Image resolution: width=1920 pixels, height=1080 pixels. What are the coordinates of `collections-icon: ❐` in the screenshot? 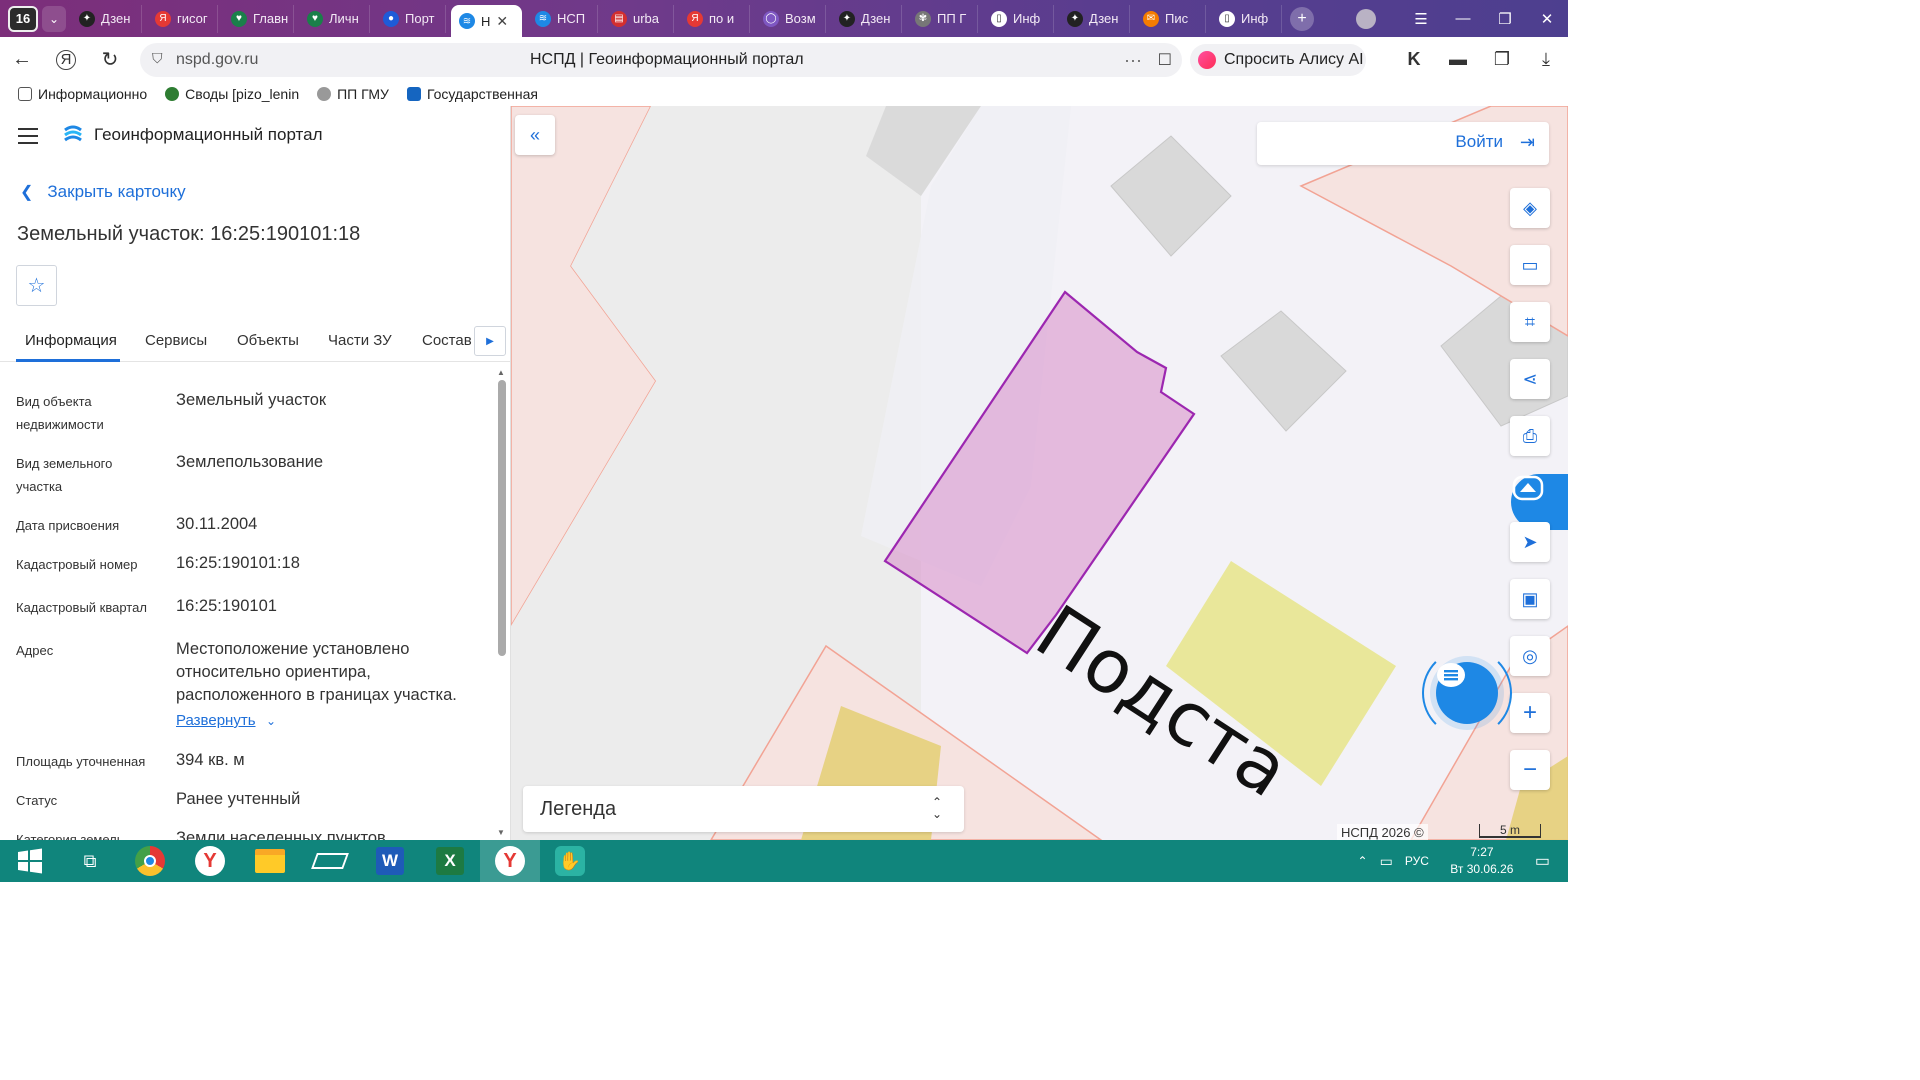 It's located at (1502, 59).